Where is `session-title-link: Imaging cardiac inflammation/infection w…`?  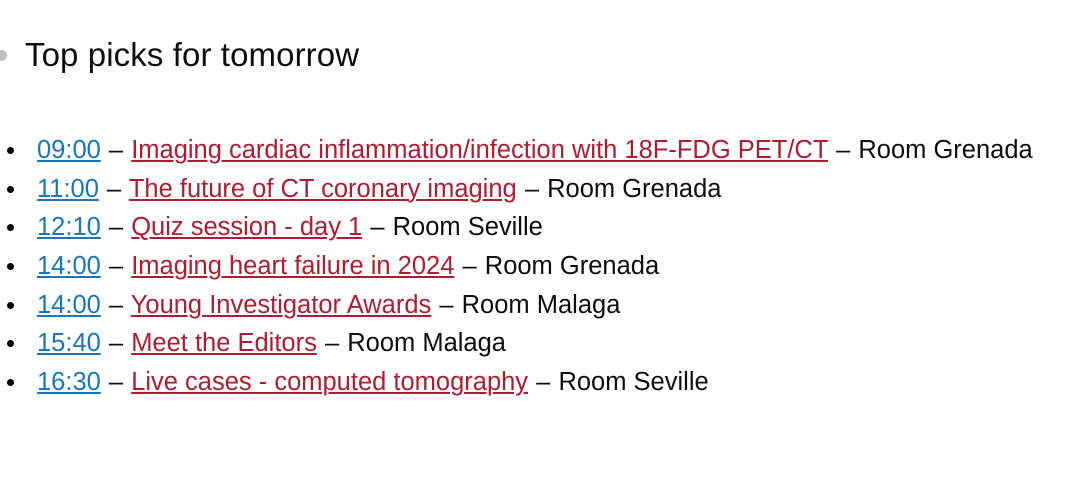
session-title-link: Imaging cardiac inflammation/infection w… is located at coordinates (479, 150).